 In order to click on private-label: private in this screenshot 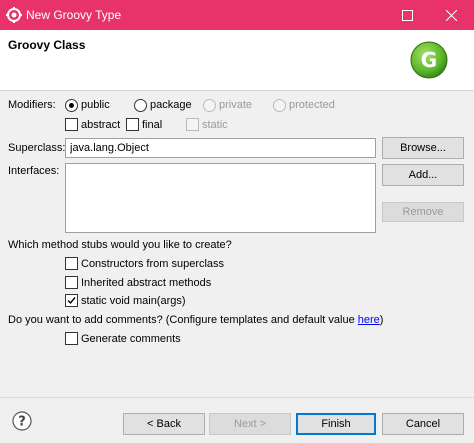, I will do `click(236, 105)`.